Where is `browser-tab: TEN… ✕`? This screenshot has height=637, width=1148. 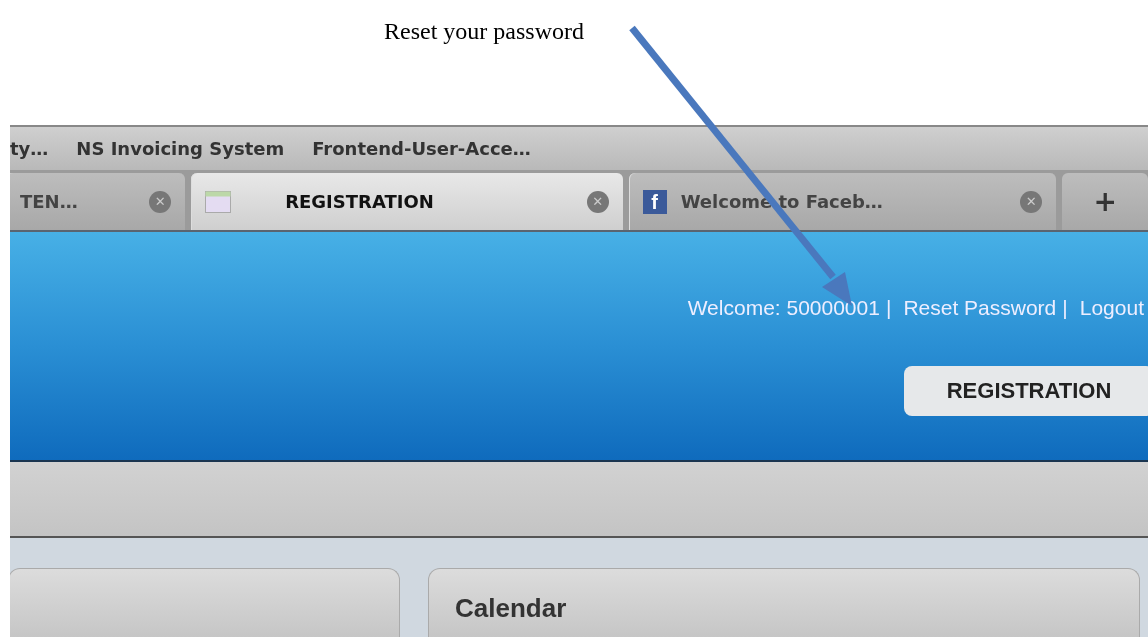
browser-tab: TEN… ✕ is located at coordinates (98, 201).